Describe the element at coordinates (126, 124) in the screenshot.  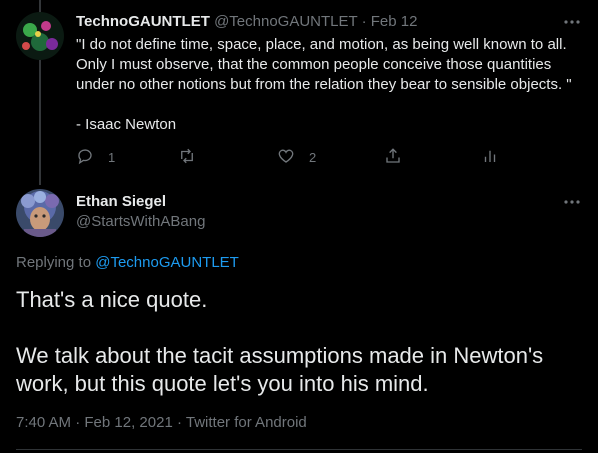
I see `tweet1-attribution: - Isaac Newton` at that location.